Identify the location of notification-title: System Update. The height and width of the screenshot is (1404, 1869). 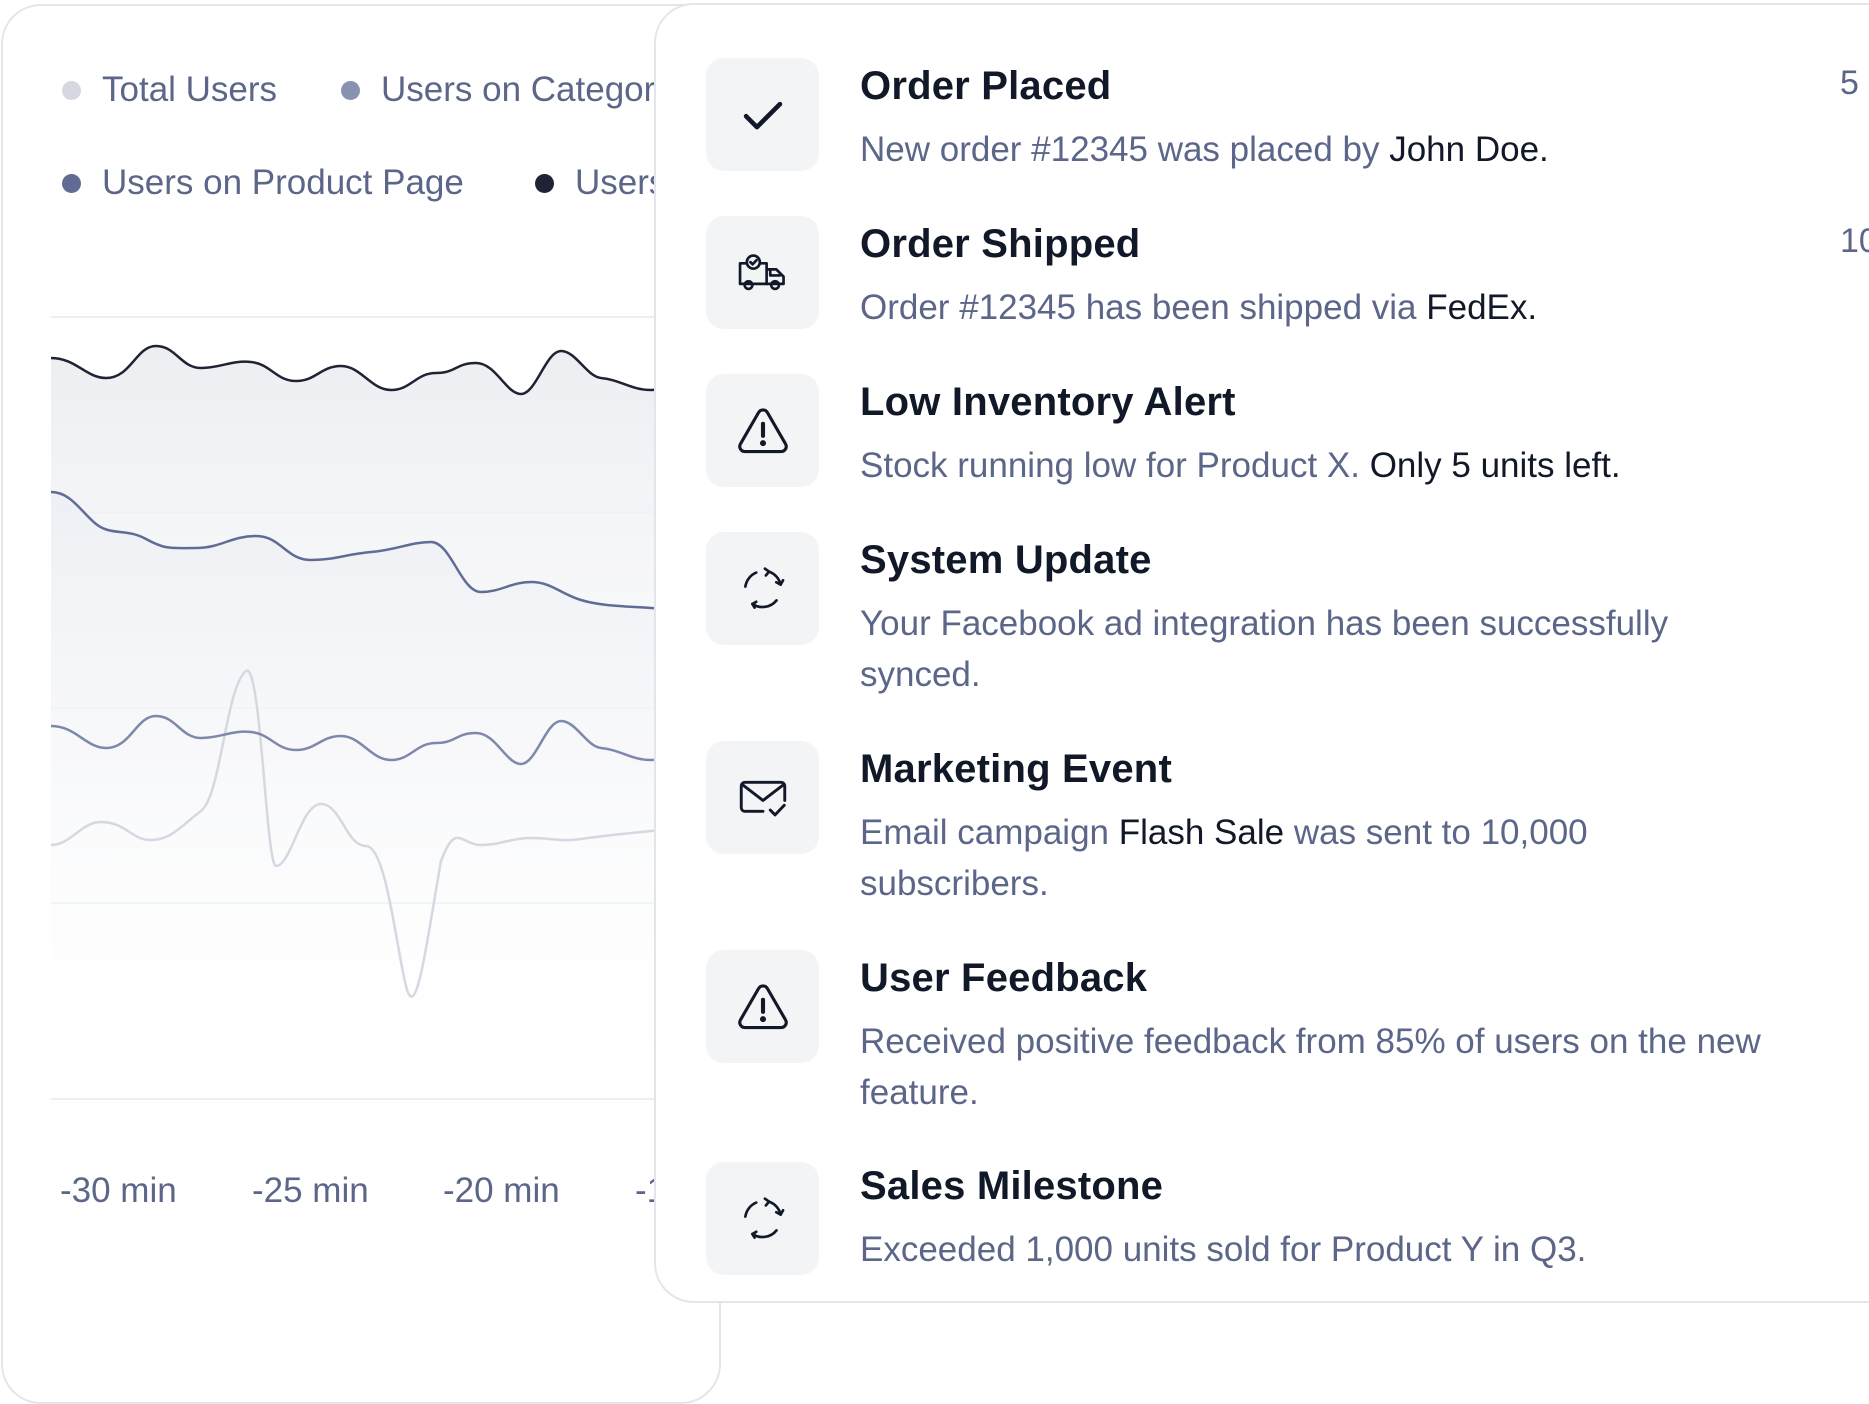
(1006, 560).